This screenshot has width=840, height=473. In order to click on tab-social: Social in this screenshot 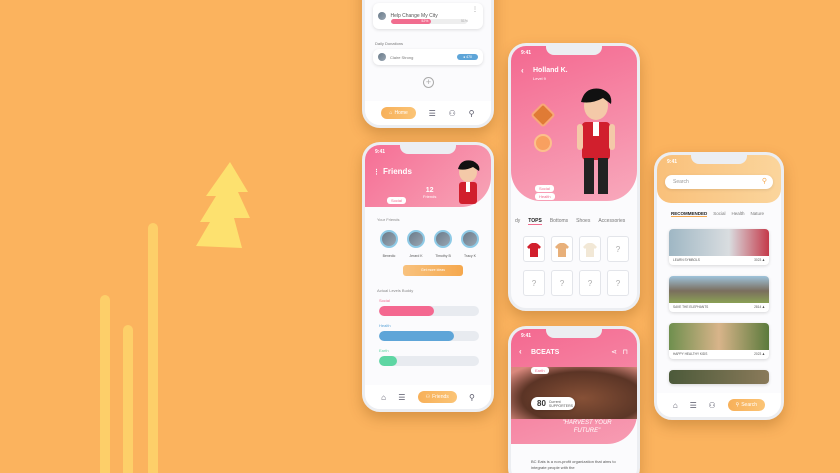, I will do `click(719, 214)`.